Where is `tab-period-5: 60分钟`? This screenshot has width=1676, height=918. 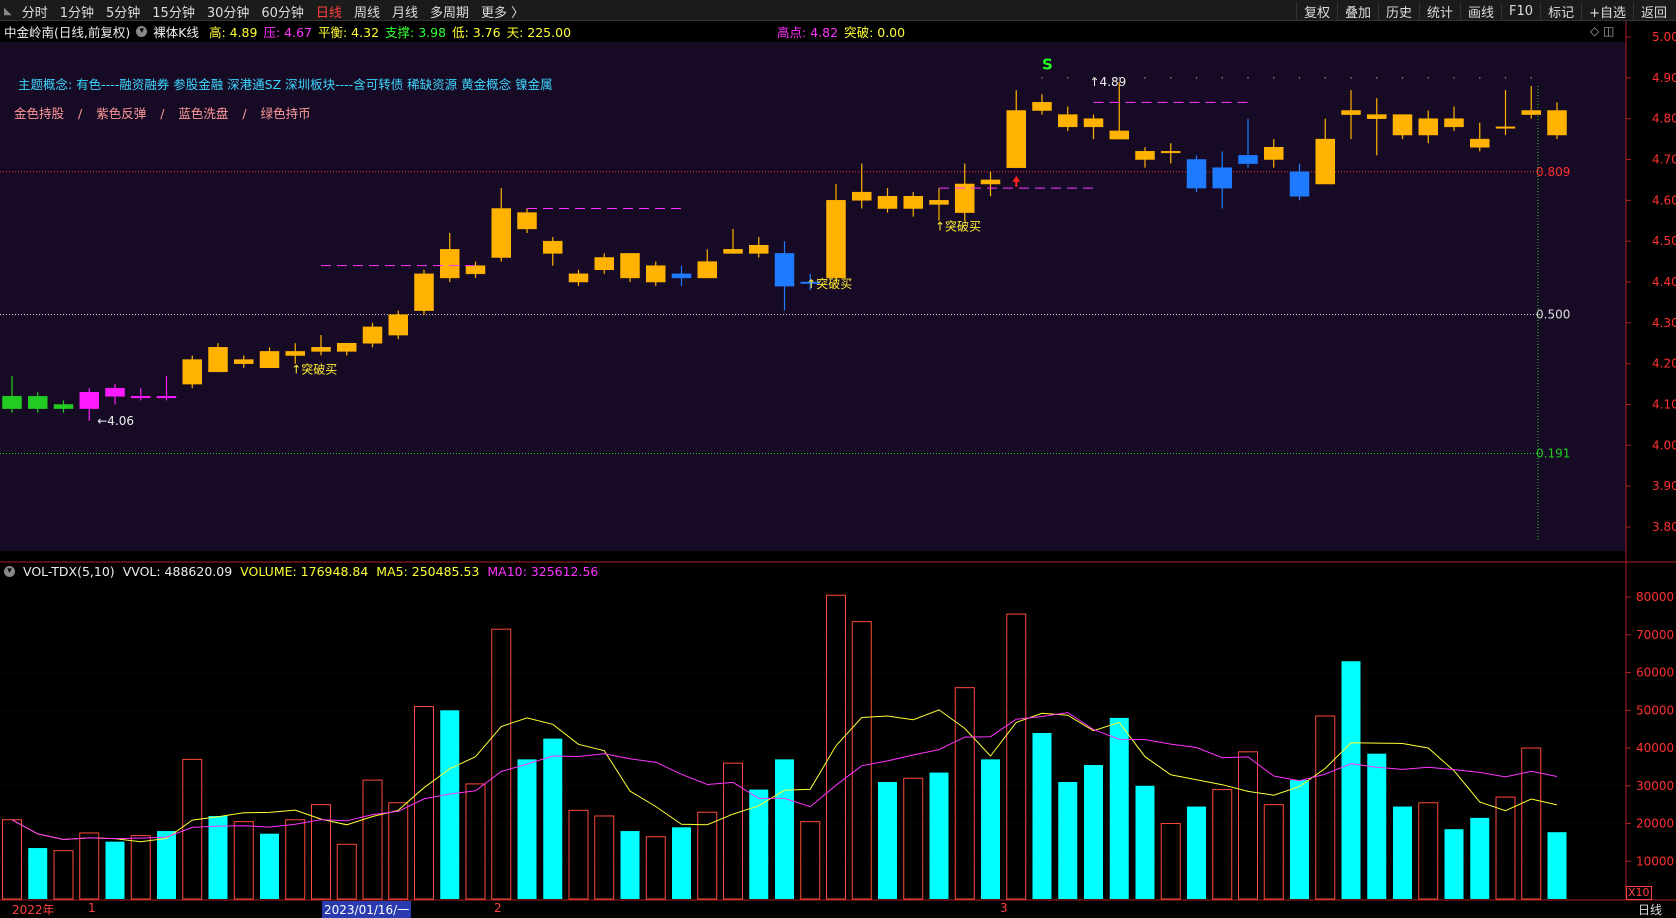
tab-period-5: 60分钟 is located at coordinates (282, 11).